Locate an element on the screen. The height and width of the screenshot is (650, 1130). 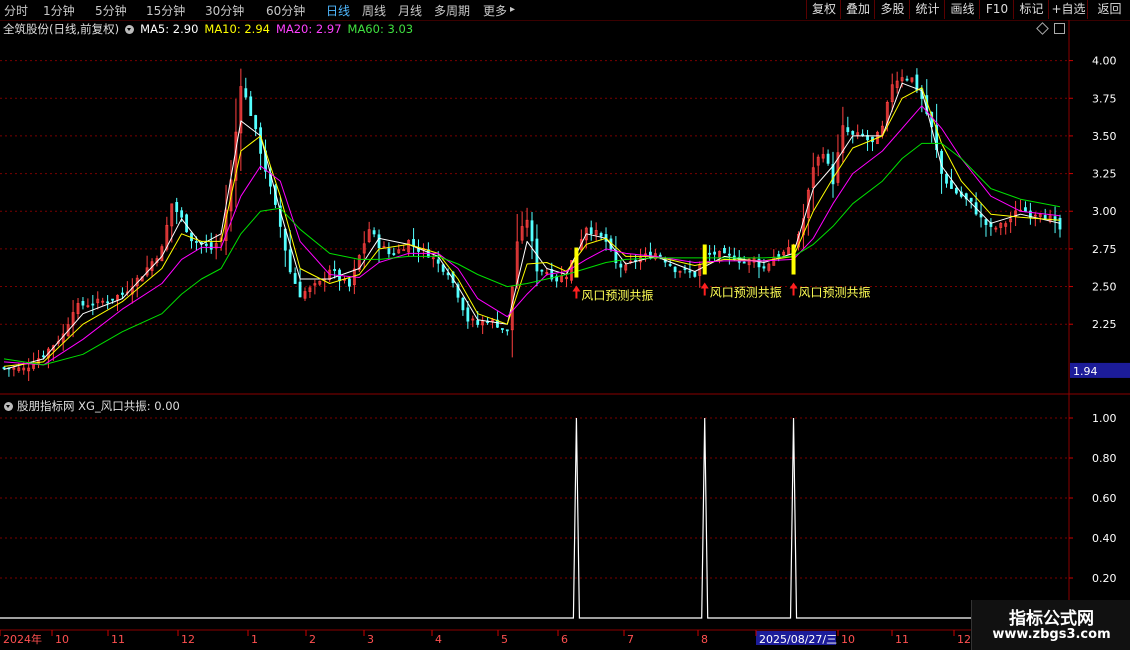
signal-bar is located at coordinates (793, 259).